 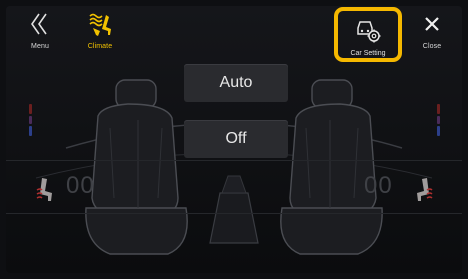 I want to click on climate-button: Climate, so click(x=100, y=32).